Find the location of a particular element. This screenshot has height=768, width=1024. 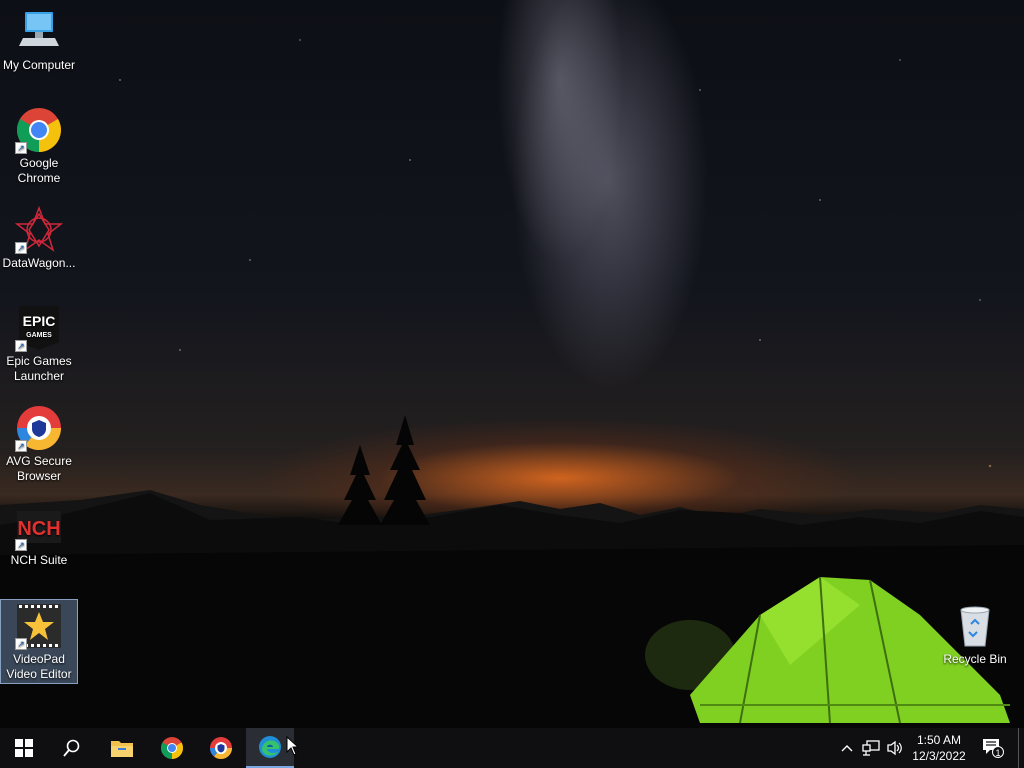

mouse-cursor is located at coordinates (292, 746).